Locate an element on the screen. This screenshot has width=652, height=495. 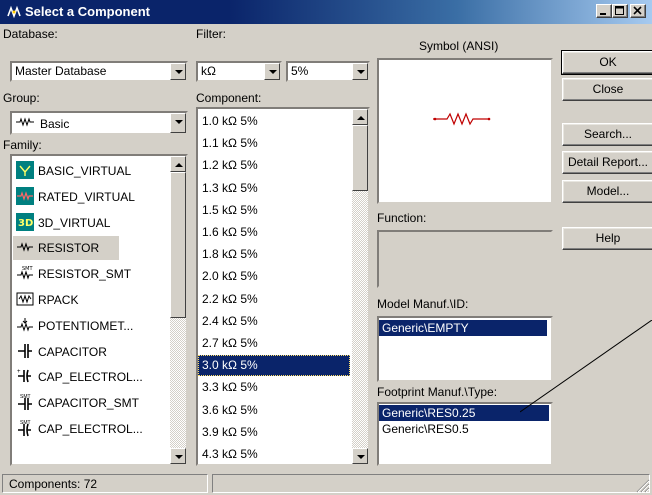
component-item: 1.5 kΩ 5% is located at coordinates (274, 210).